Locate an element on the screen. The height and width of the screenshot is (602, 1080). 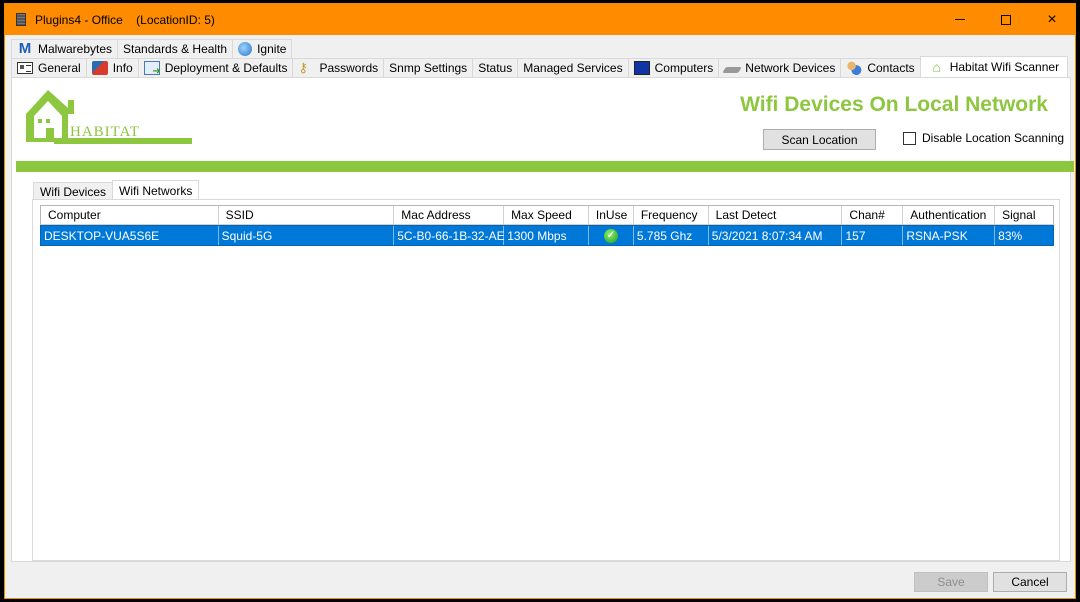
passwords-icon: ⚷ is located at coordinates (303, 67).